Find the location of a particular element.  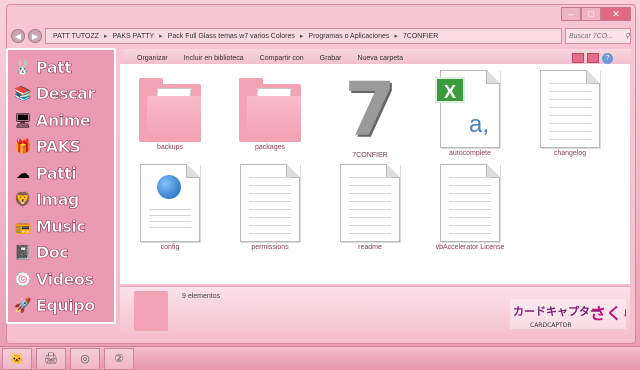

taskbar-media-icon: ◎ is located at coordinates (85, 358).